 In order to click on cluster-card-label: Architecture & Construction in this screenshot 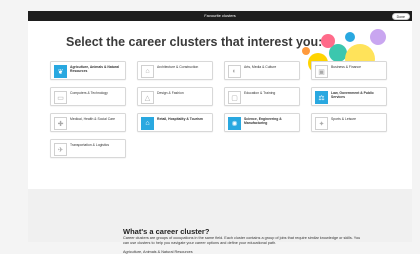, I will do `click(178, 67)`.